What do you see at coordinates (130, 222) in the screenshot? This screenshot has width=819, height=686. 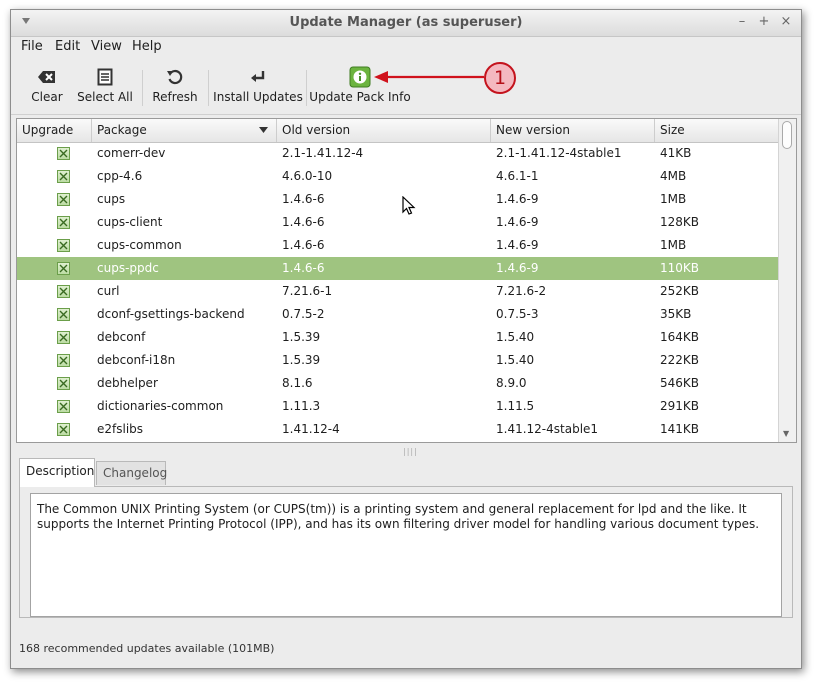 I see `cell-package: cups-client` at bounding box center [130, 222].